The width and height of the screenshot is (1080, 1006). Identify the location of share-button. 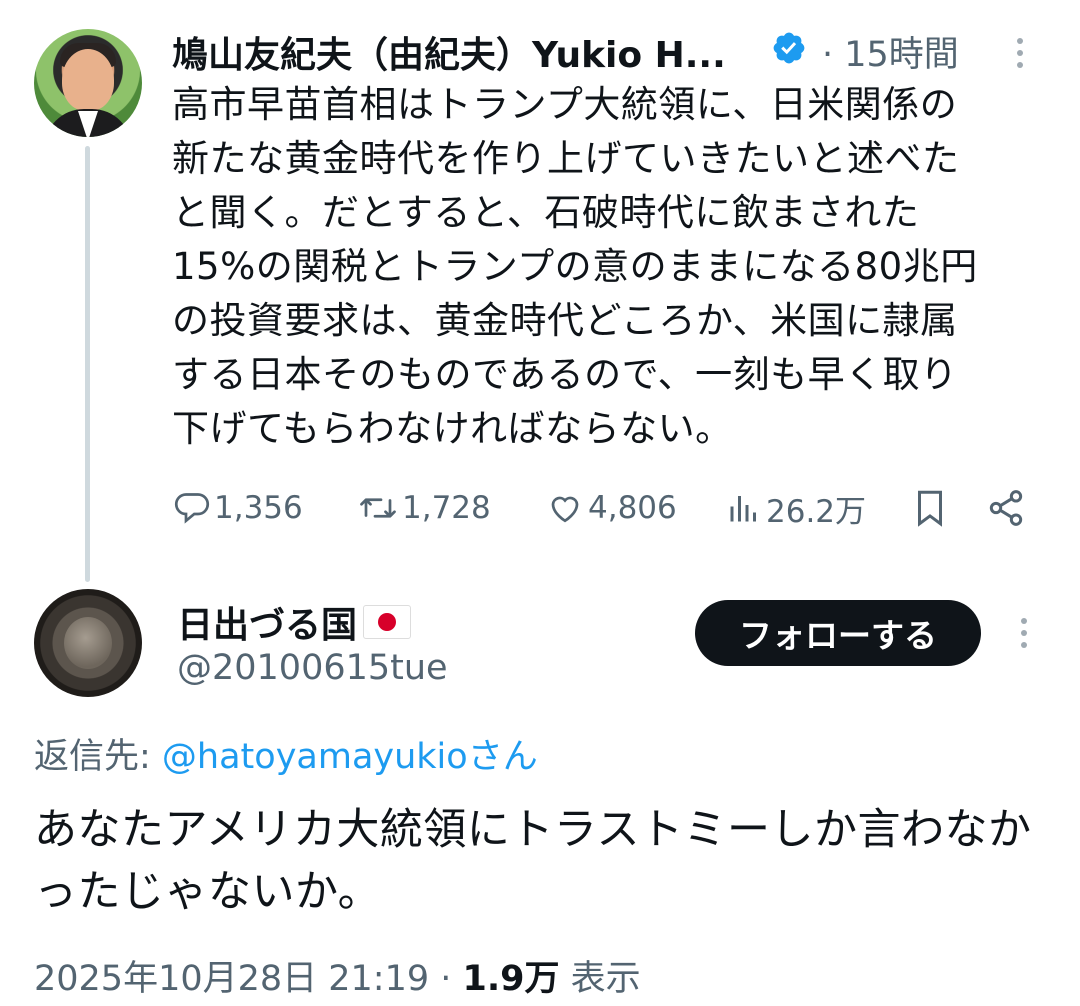
(1006, 508).